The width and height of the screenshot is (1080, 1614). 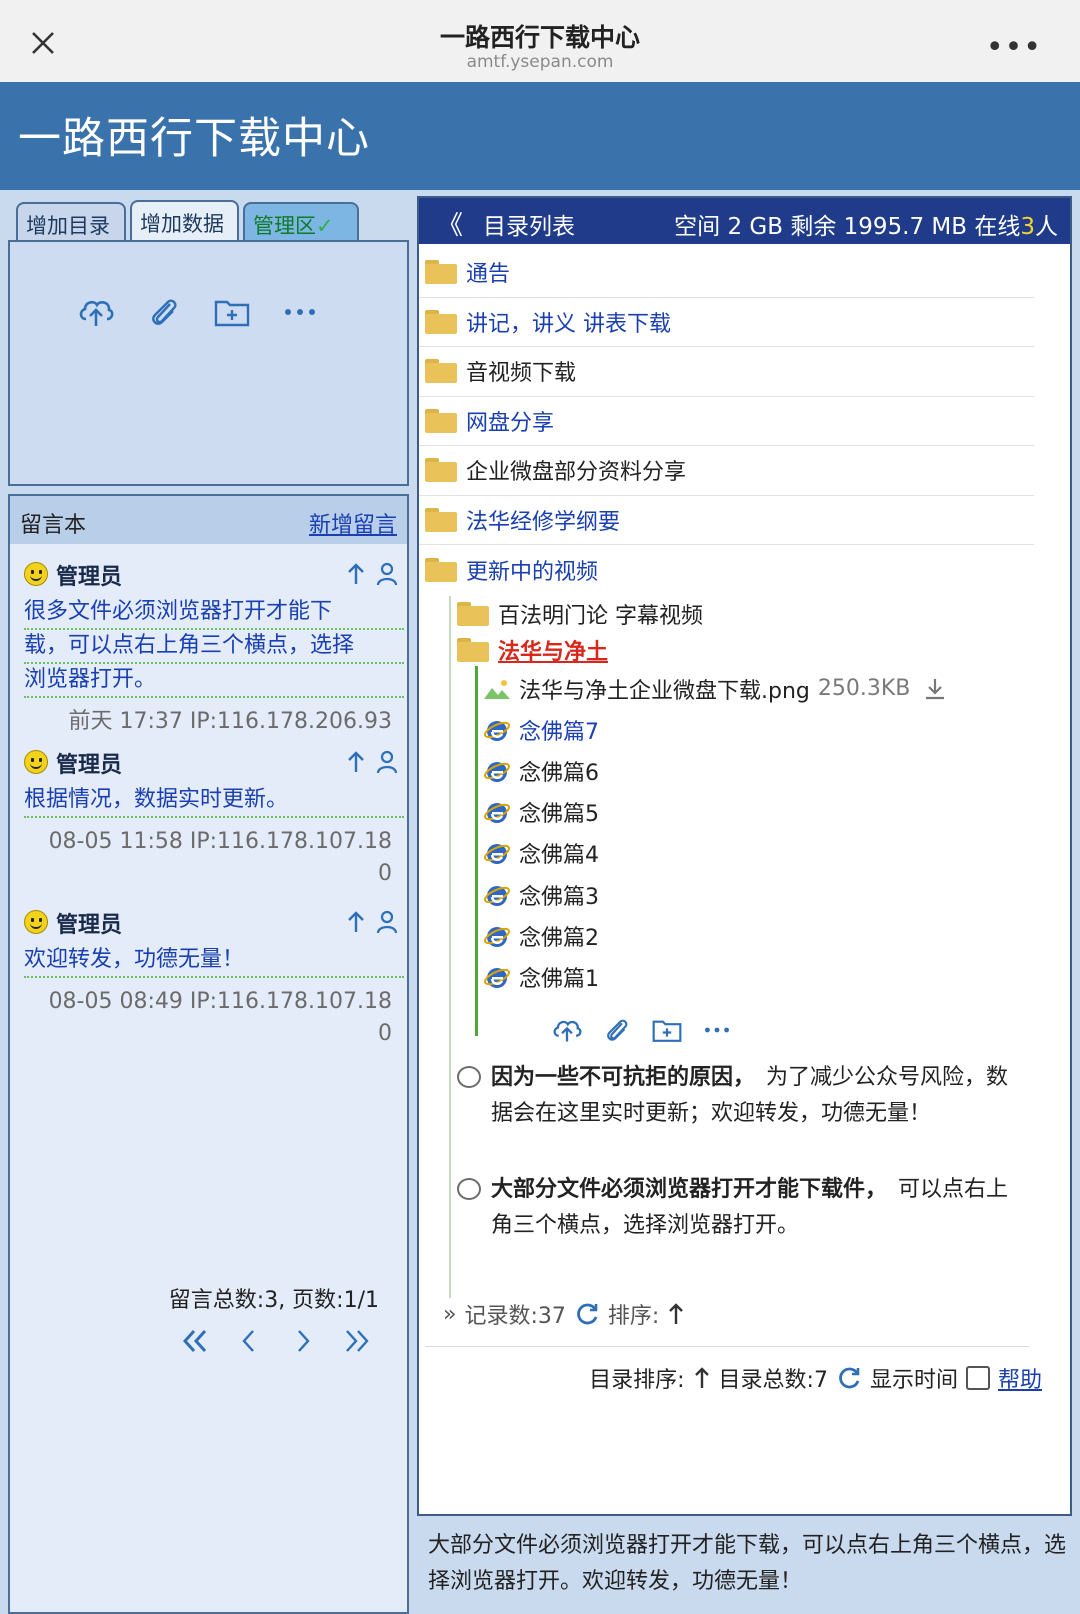 What do you see at coordinates (220, 841) in the screenshot?
I see `message-meta-line: 08-05 11:58 IP:116.178.107.18` at bounding box center [220, 841].